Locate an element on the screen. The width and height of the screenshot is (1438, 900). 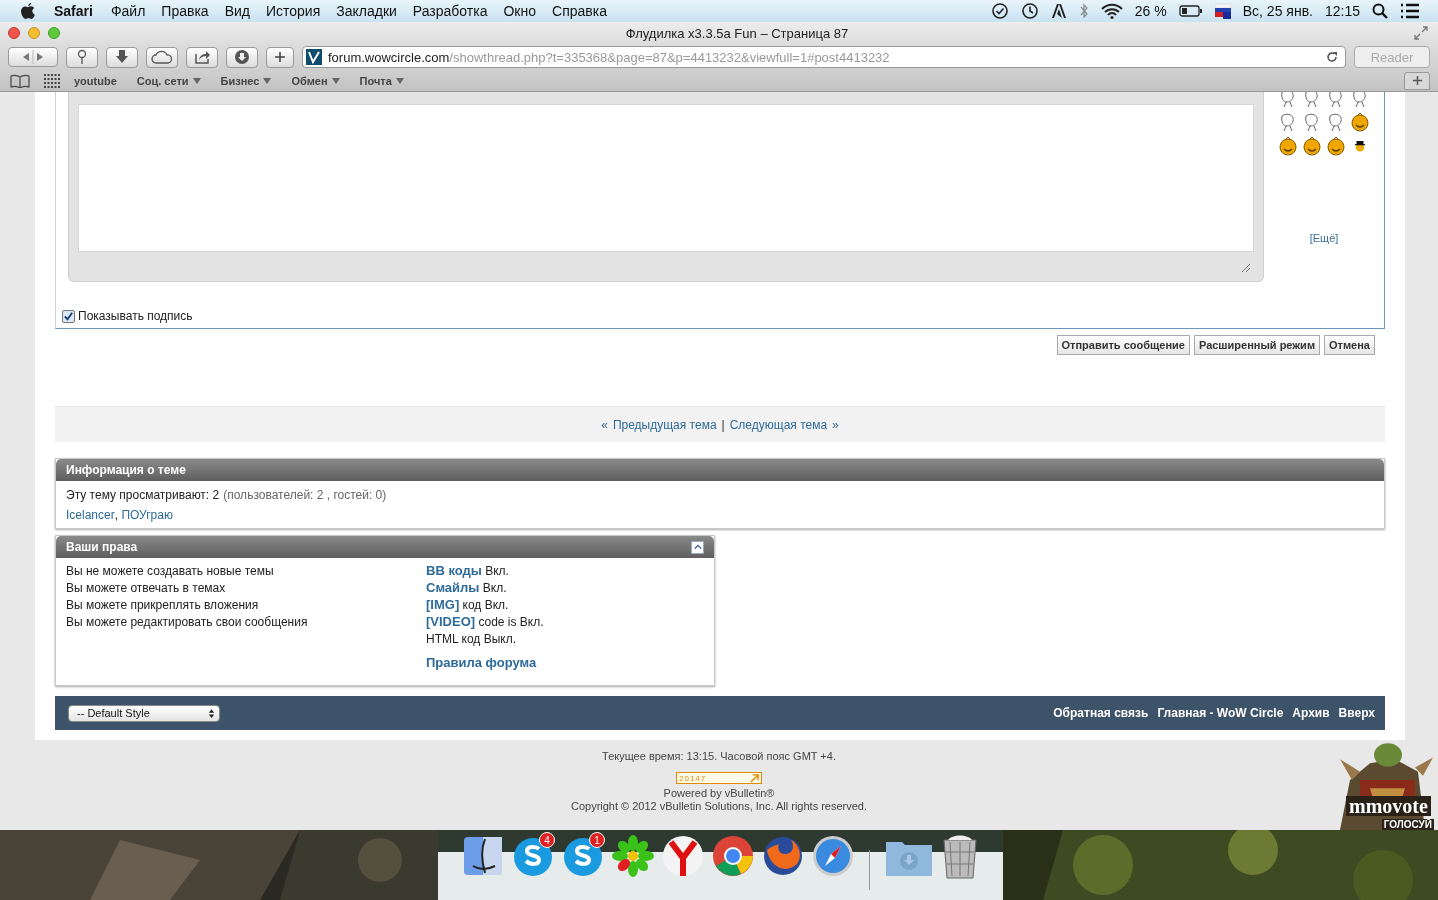
bbcode-link: [IMG] is located at coordinates (443, 604).